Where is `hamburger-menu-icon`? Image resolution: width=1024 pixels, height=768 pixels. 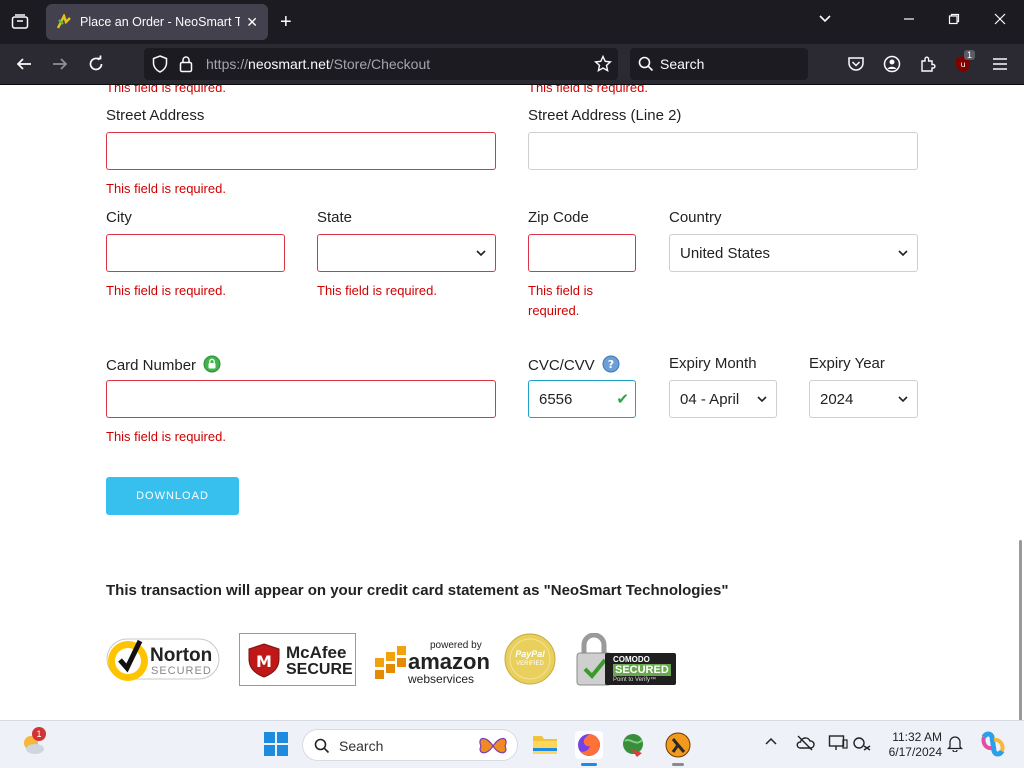
hamburger-menu-icon is located at coordinates (1000, 64).